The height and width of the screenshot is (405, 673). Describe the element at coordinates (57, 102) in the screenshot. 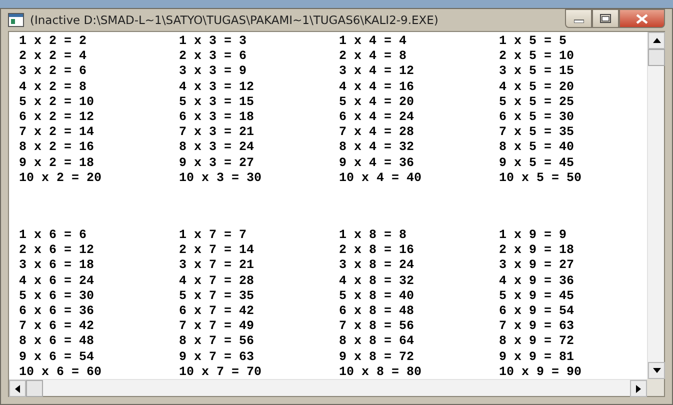

I see `multiplication-line: 5 x 2 = 10` at that location.